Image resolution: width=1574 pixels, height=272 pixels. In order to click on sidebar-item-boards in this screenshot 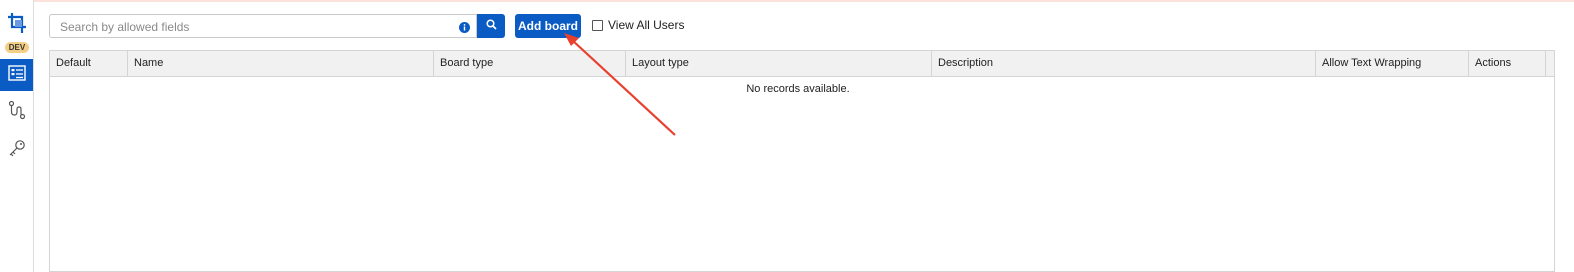, I will do `click(16, 75)`.